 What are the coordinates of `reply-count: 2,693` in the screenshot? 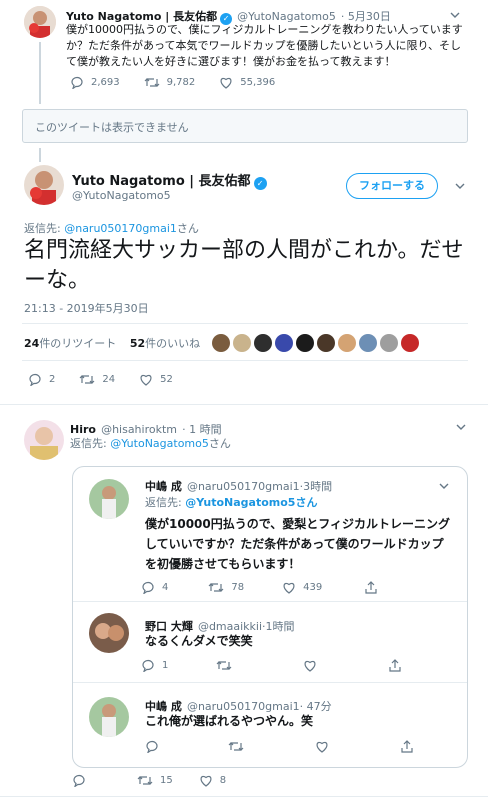 It's located at (105, 82).